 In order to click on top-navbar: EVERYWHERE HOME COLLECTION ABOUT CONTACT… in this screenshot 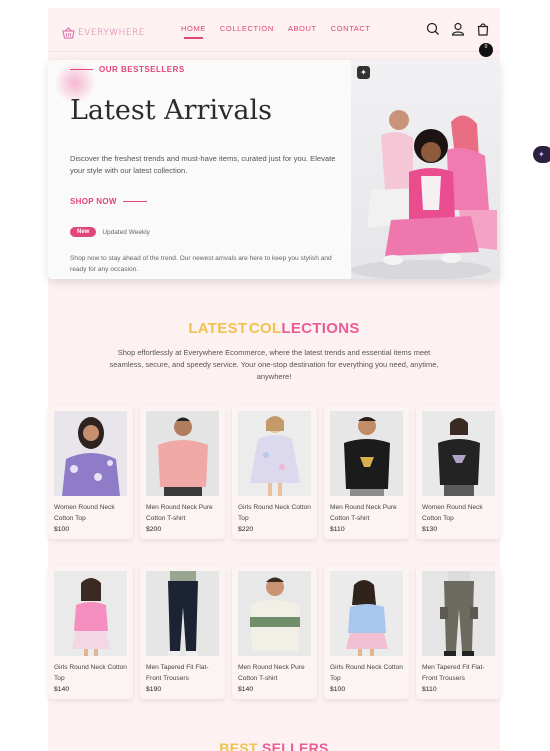, I will do `click(274, 32)`.